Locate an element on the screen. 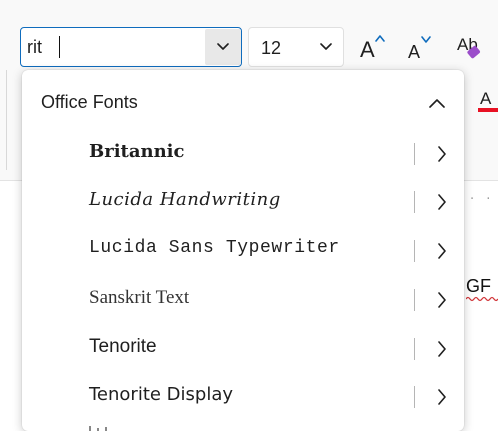  collapse-section-button is located at coordinates (437, 103).